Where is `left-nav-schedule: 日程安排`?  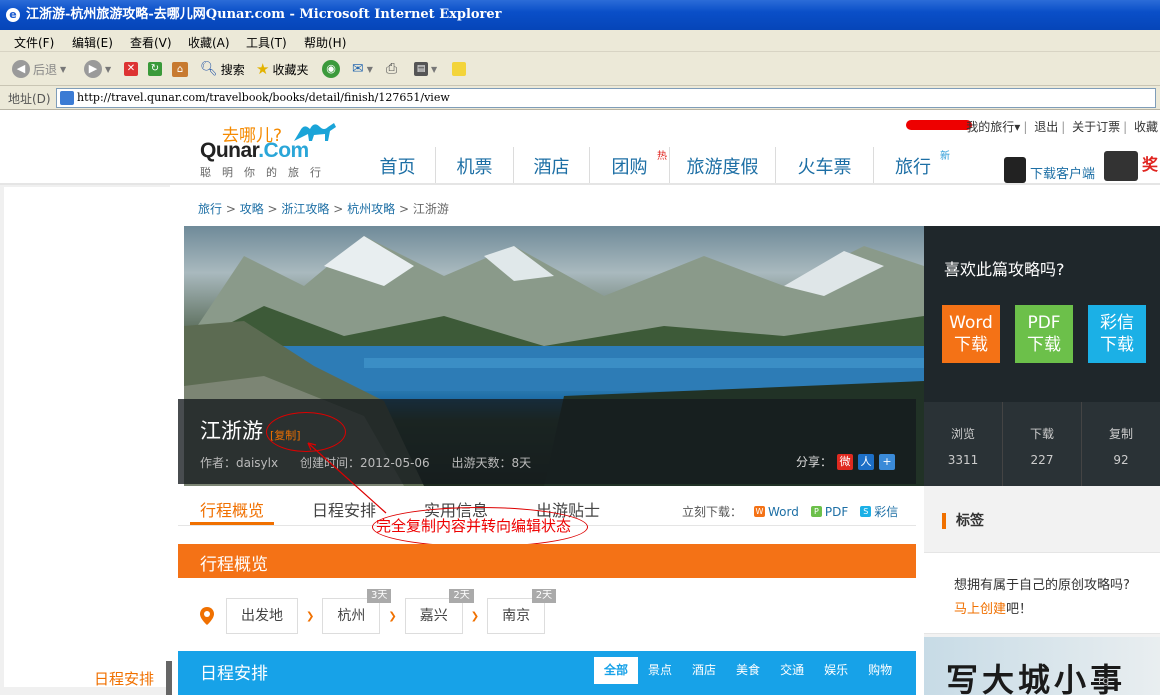 left-nav-schedule: 日程安排 is located at coordinates (124, 678).